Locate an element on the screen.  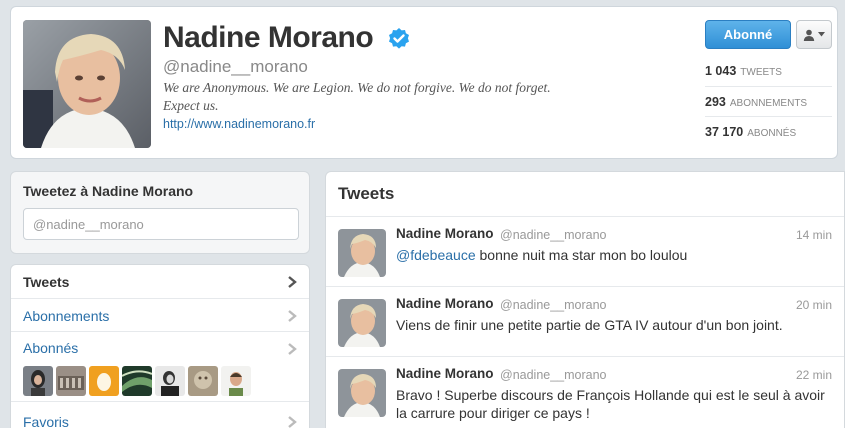
tweet-text-body: bonne nuit ma star mon bo loulou is located at coordinates (581, 255).